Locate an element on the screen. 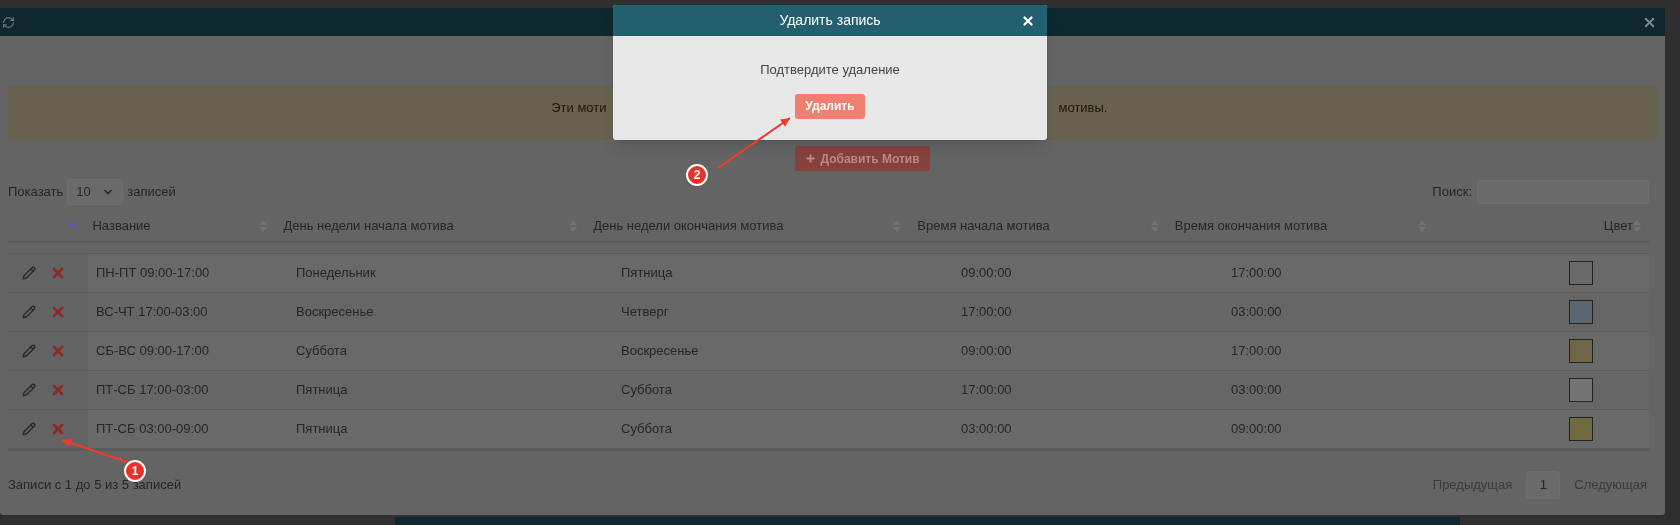 This screenshot has height=525, width=1680. sort-ascending-icon is located at coordinates (72, 223).